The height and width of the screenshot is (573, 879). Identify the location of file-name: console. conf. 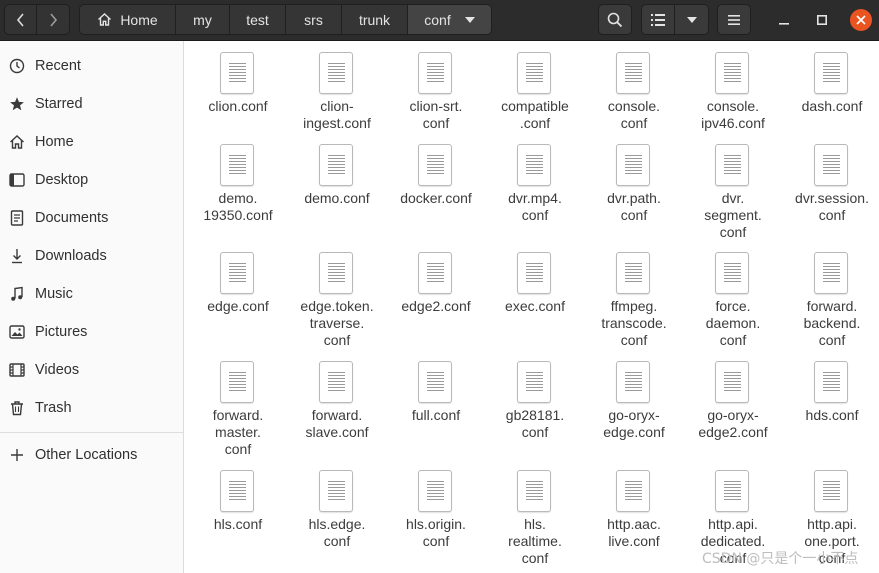
(634, 114).